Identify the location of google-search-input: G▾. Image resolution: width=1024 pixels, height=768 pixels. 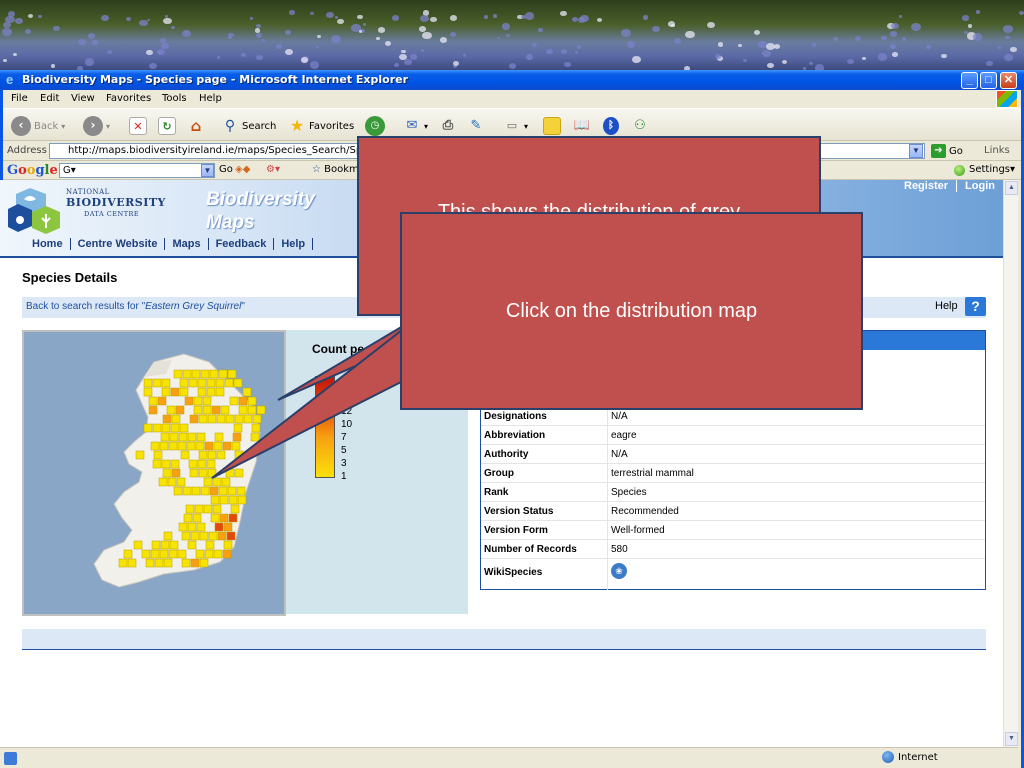
(137, 170).